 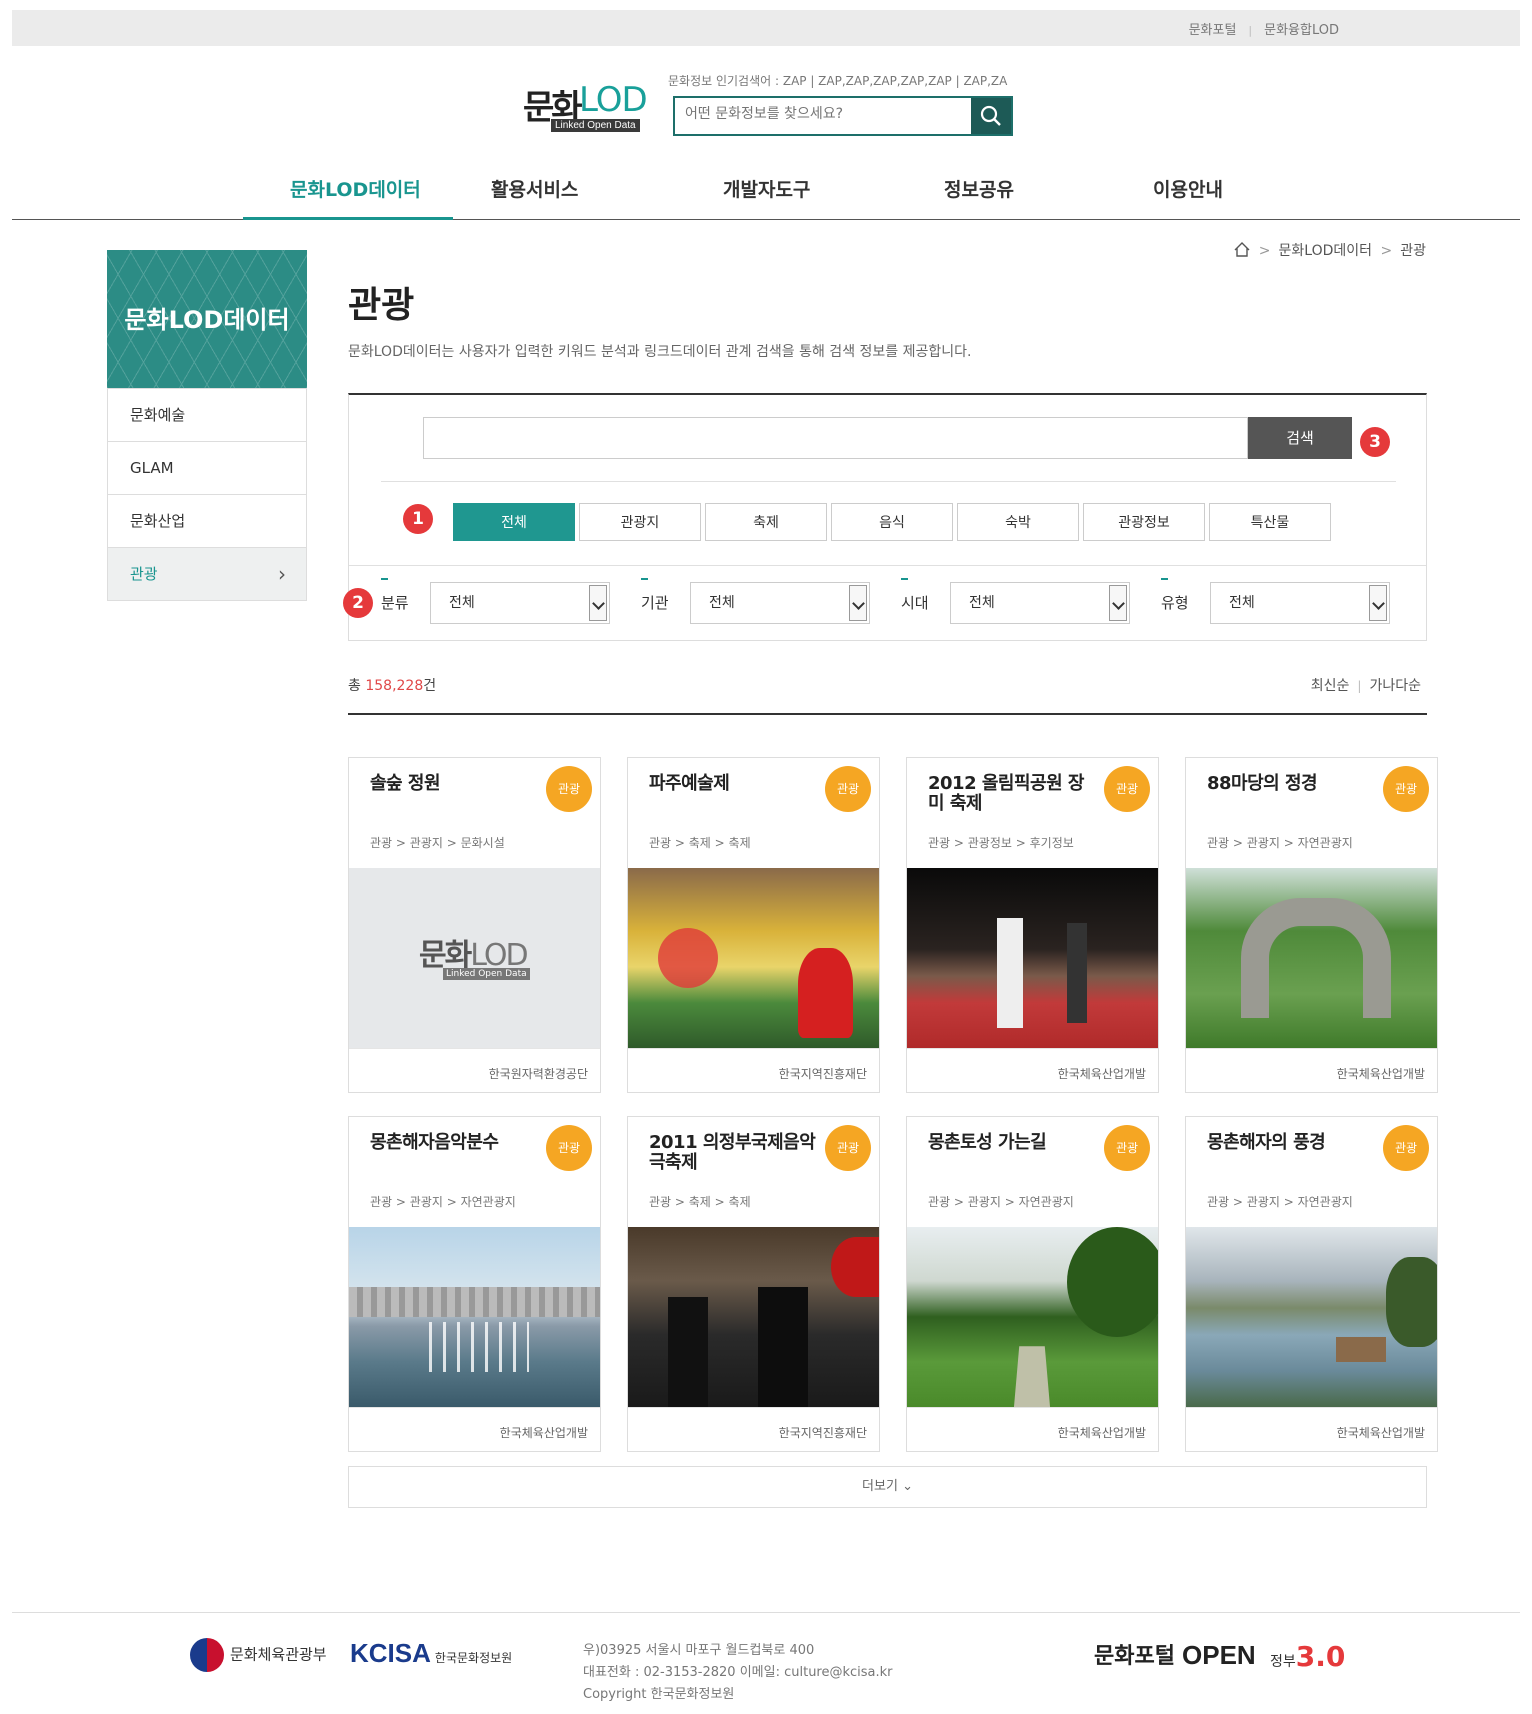 I want to click on link-culture-lod: 문화융합LOD, so click(x=1301, y=30).